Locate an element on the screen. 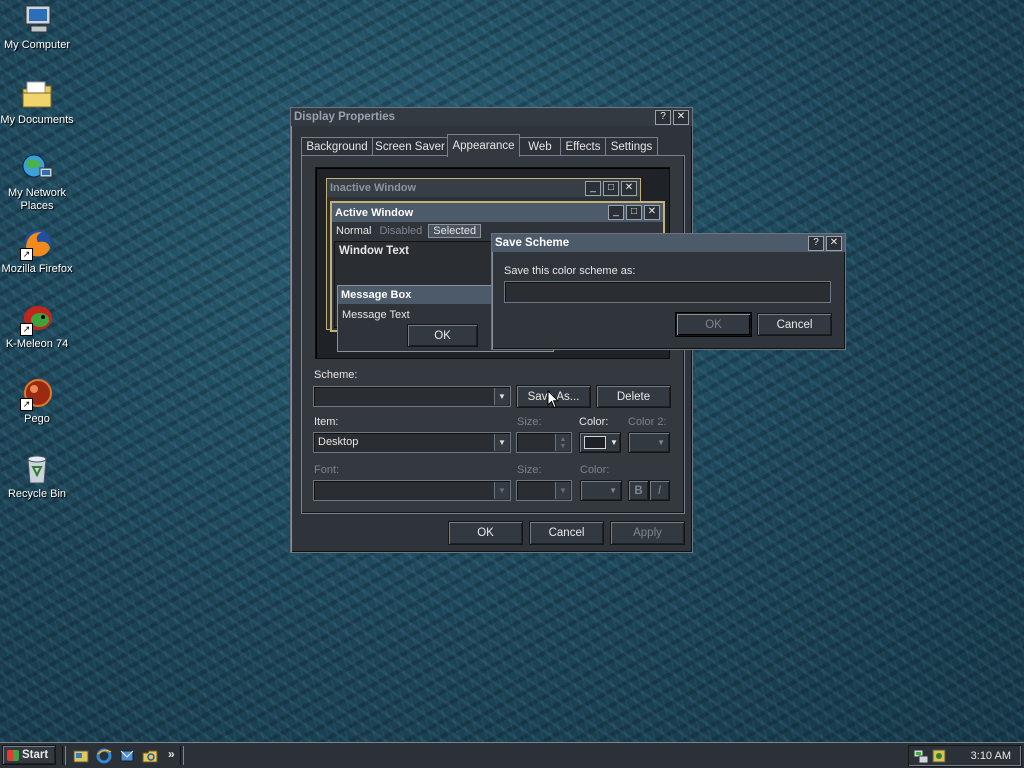 The width and height of the screenshot is (1024, 768). bold-button: B is located at coordinates (638, 490).